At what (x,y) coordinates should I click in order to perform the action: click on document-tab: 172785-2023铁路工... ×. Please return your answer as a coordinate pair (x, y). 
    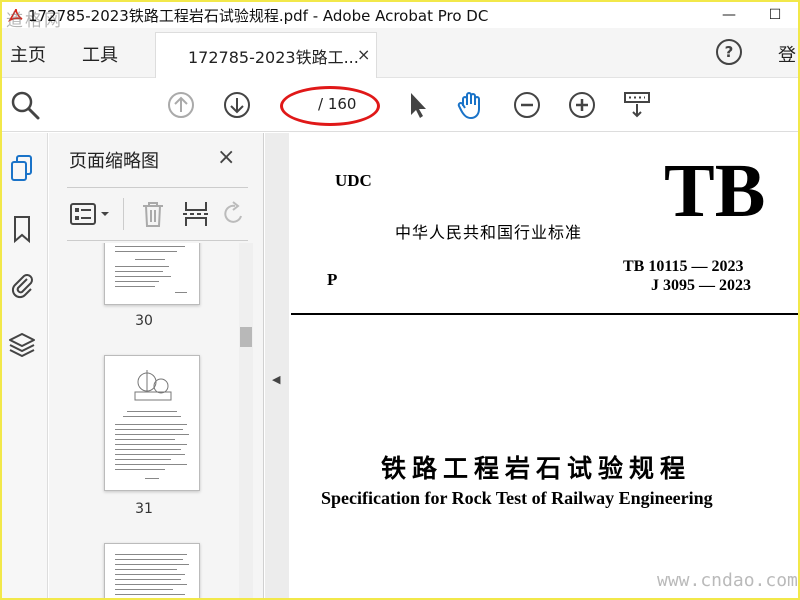
    Looking at the image, I should click on (266, 55).